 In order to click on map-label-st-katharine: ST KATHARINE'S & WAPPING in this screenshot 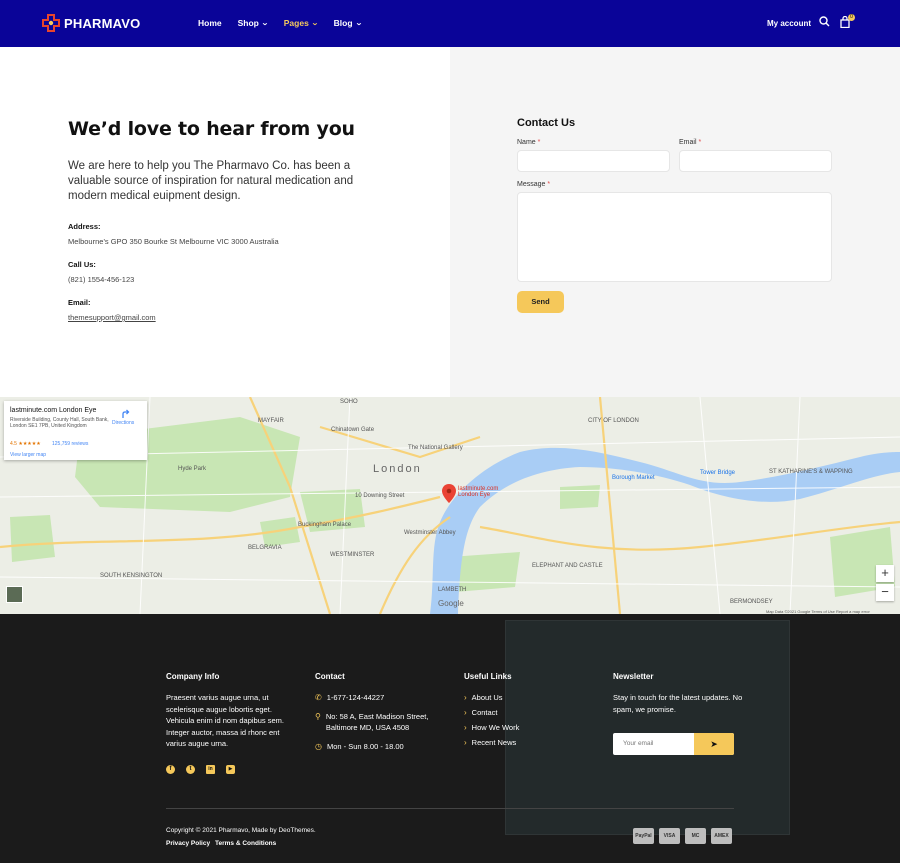, I will do `click(811, 472)`.